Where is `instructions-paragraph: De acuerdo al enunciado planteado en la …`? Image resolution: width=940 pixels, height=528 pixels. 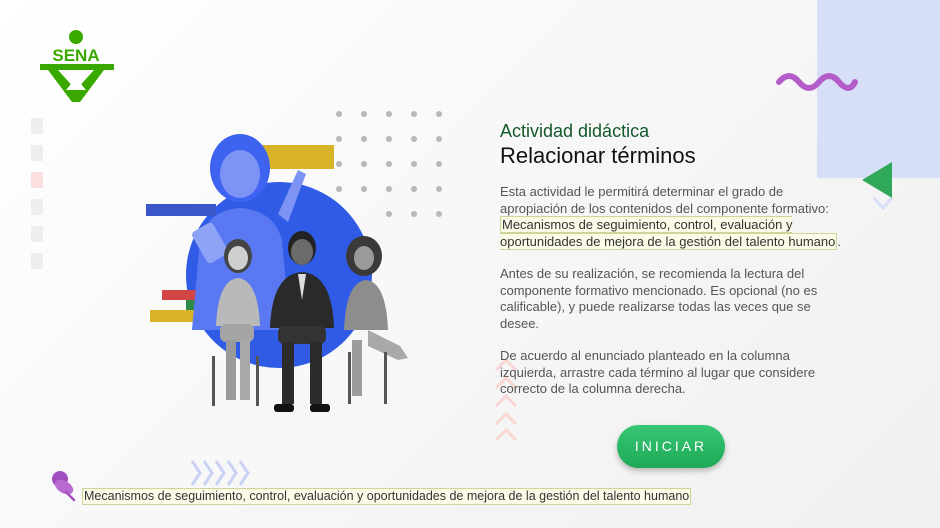 instructions-paragraph: De acuerdo al enunciado planteado en la … is located at coordinates (658, 372).